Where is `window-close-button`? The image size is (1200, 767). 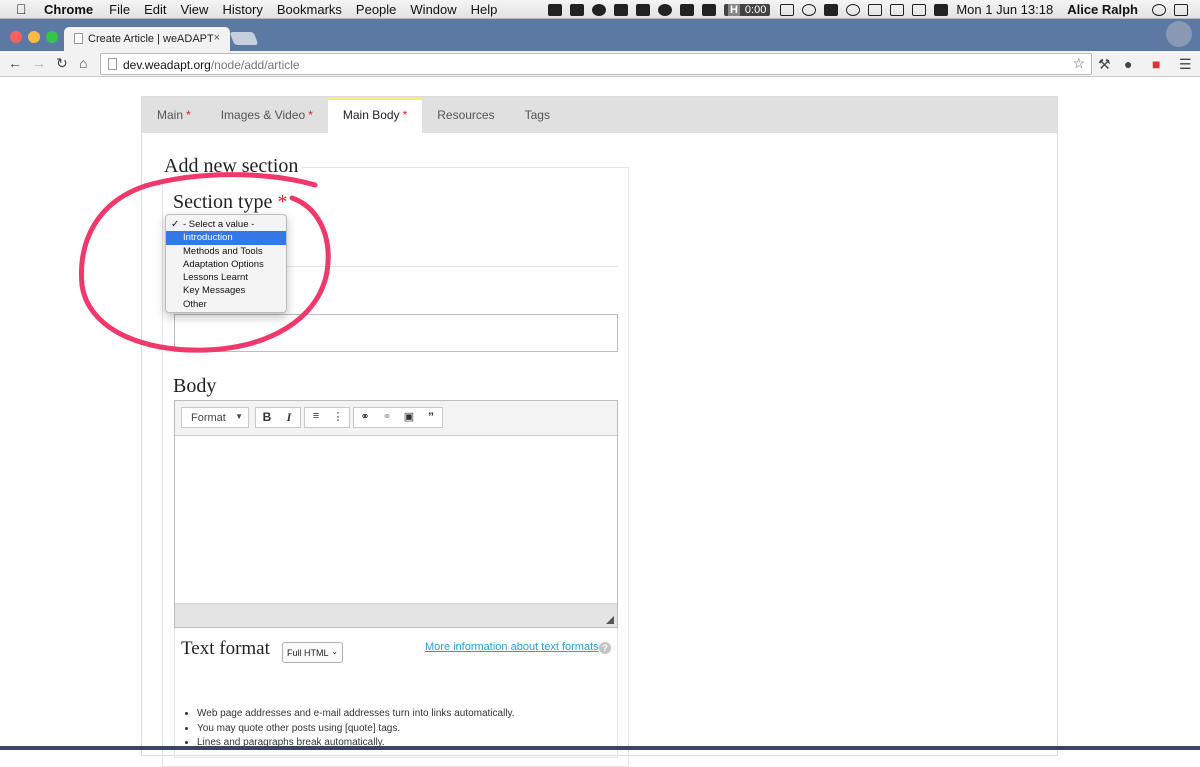
window-close-button is located at coordinates (16, 37).